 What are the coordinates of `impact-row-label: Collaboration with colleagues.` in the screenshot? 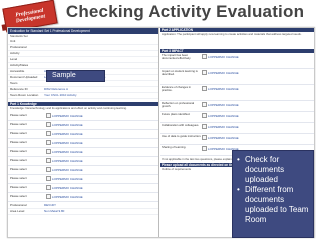 It's located at (181, 125).